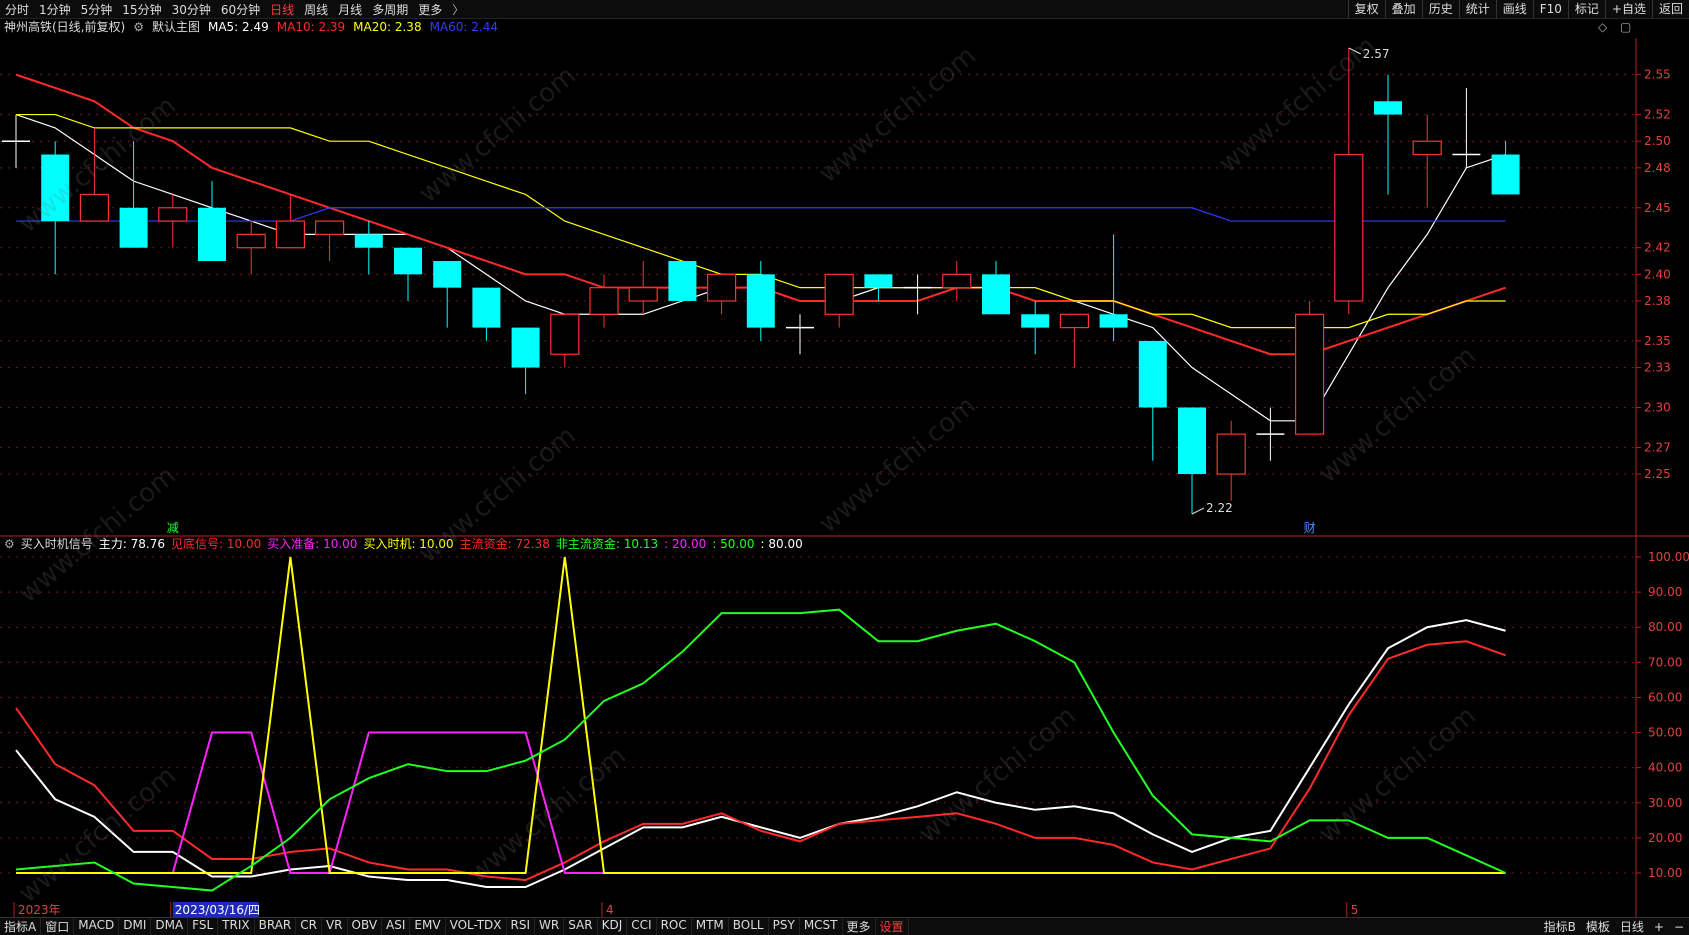 Image resolution: width=1689 pixels, height=935 pixels. What do you see at coordinates (316, 9) in the screenshot?
I see `timeframe-7: 周线` at bounding box center [316, 9].